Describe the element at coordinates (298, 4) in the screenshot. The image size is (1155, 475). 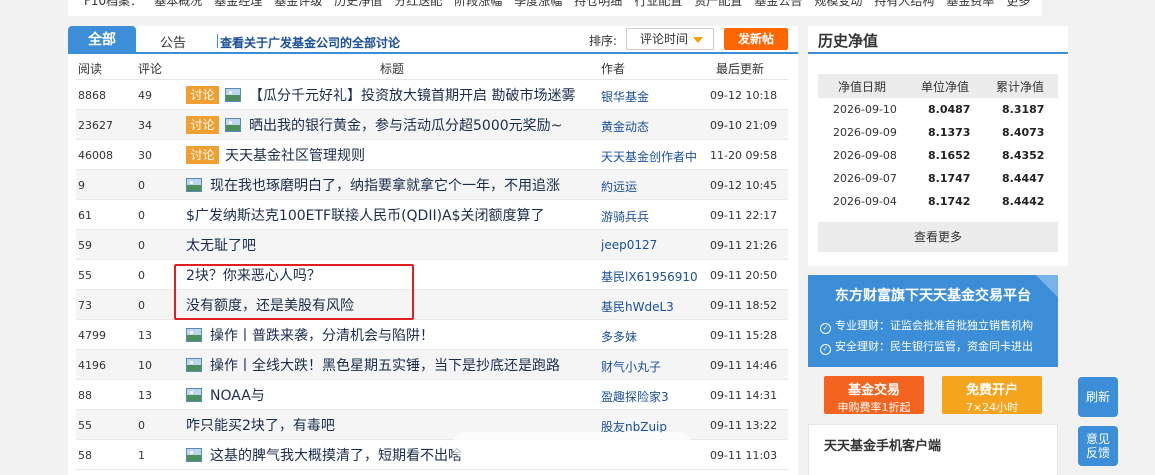
I see `f10-nav-item: 基金评级` at that location.